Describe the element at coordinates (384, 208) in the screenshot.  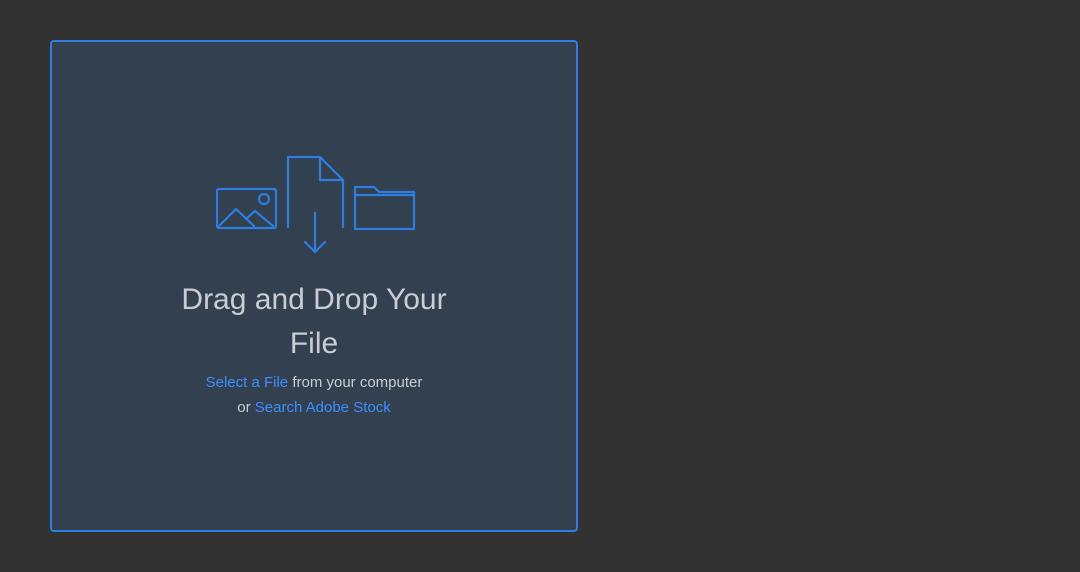
I see `folder-icon` at that location.